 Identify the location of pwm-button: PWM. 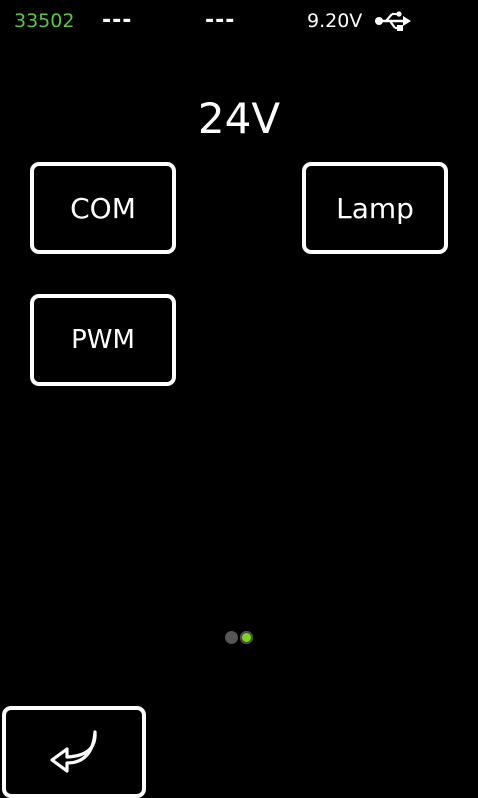
(103, 340).